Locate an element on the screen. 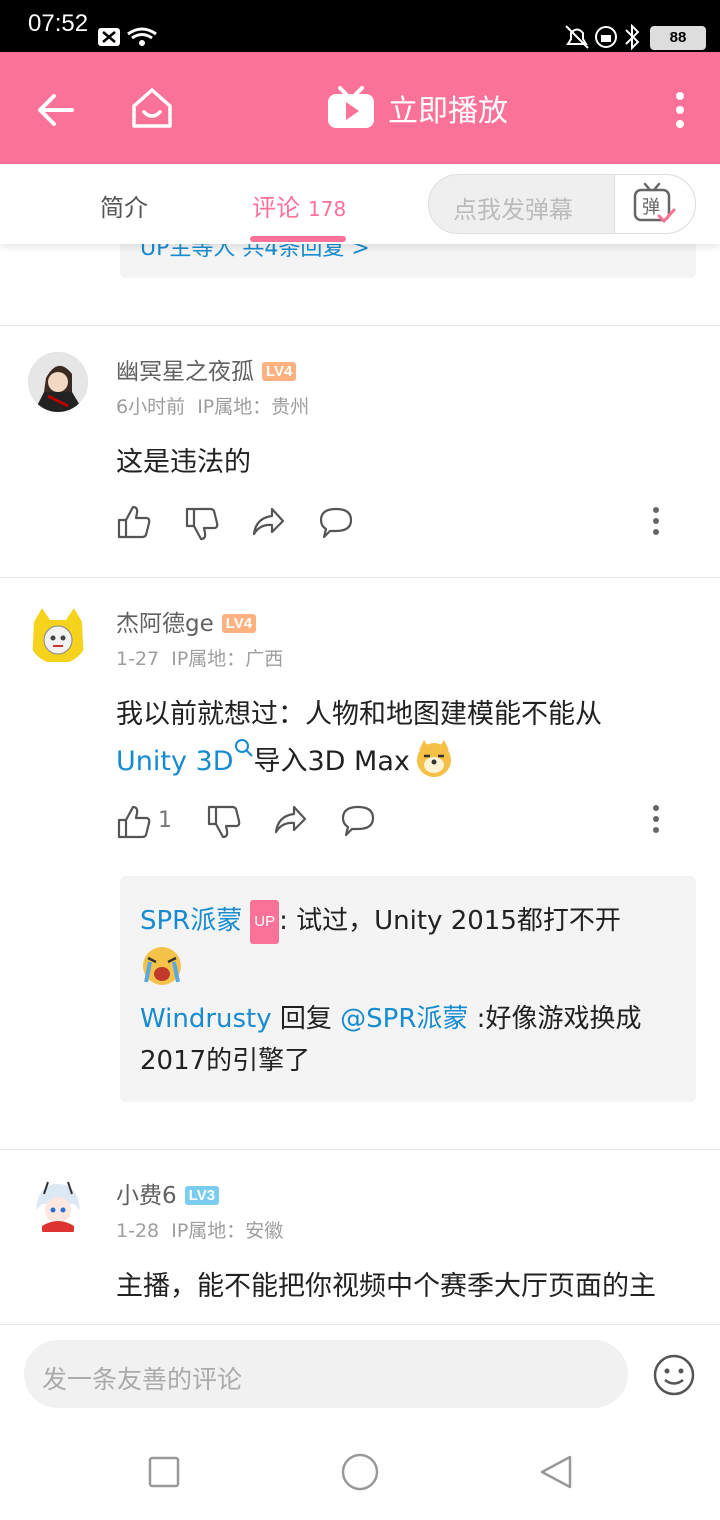 This screenshot has width=720, height=1520. sub-reply: SPR派蒙 UP: 试过，Unity 2015都打不开 is located at coordinates (410, 950).